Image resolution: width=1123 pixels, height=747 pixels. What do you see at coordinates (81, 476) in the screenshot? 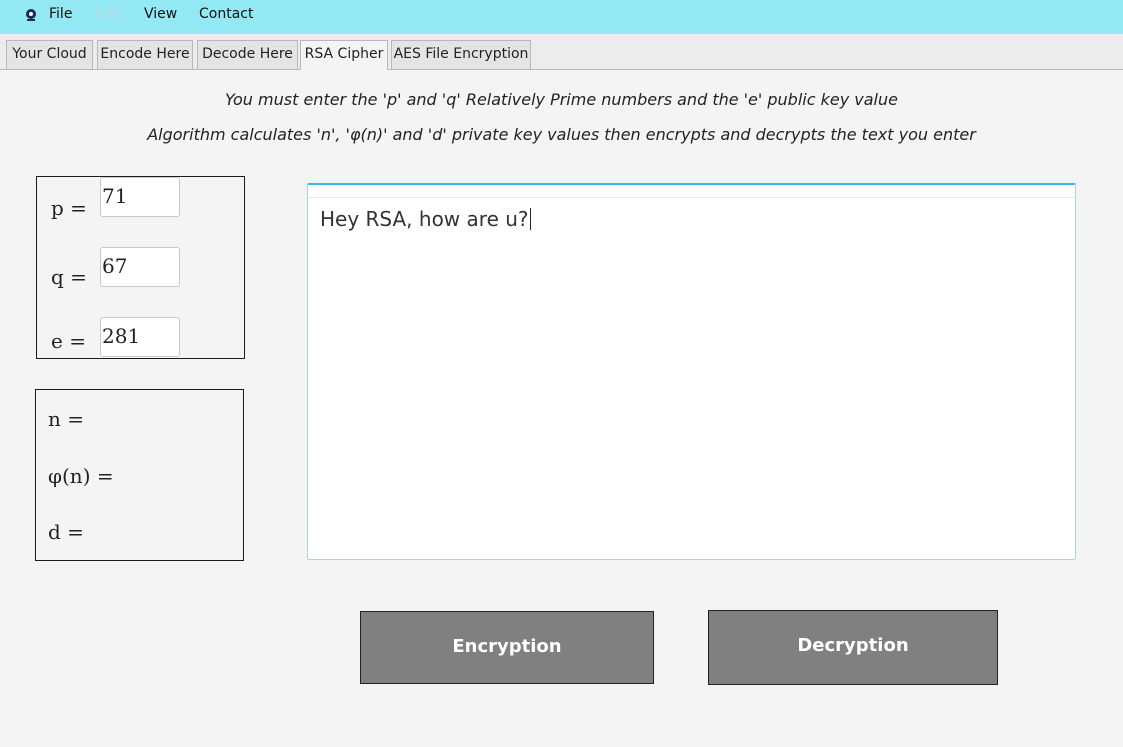
I see `phi-label: φ(n) =` at bounding box center [81, 476].